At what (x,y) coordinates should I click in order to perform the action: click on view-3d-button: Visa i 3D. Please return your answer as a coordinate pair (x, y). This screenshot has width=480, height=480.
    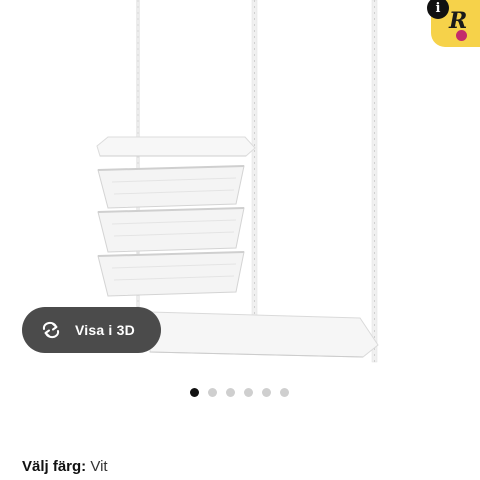
    Looking at the image, I should click on (91, 330).